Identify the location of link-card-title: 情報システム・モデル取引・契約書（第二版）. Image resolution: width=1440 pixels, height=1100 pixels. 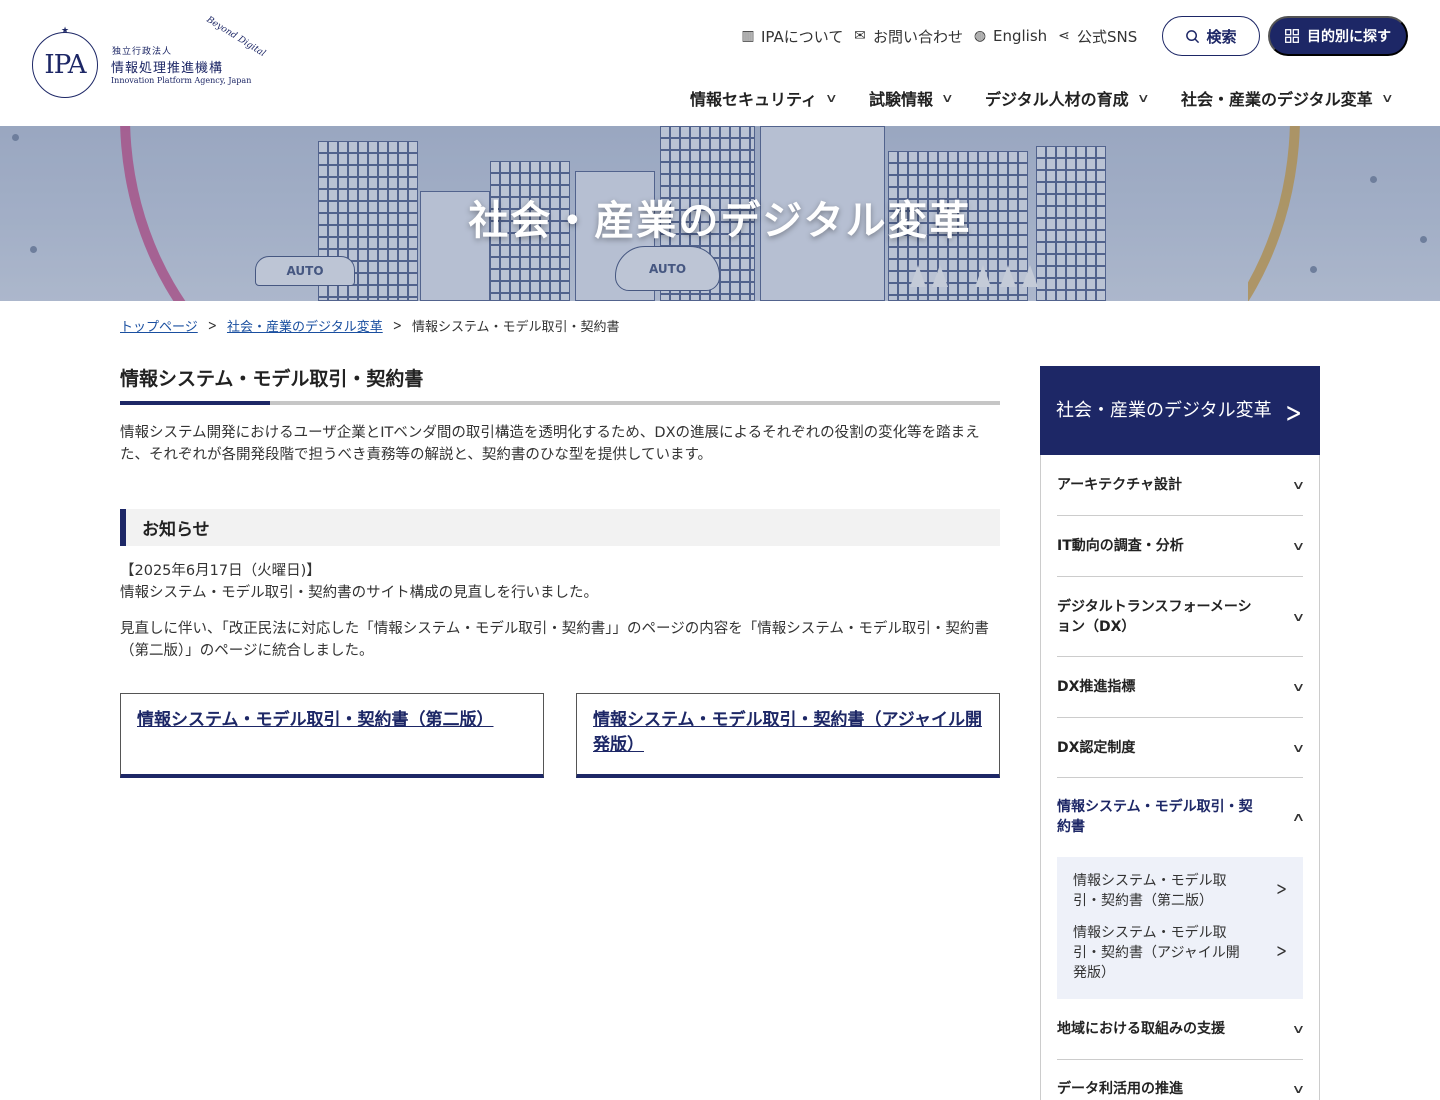
(315, 720).